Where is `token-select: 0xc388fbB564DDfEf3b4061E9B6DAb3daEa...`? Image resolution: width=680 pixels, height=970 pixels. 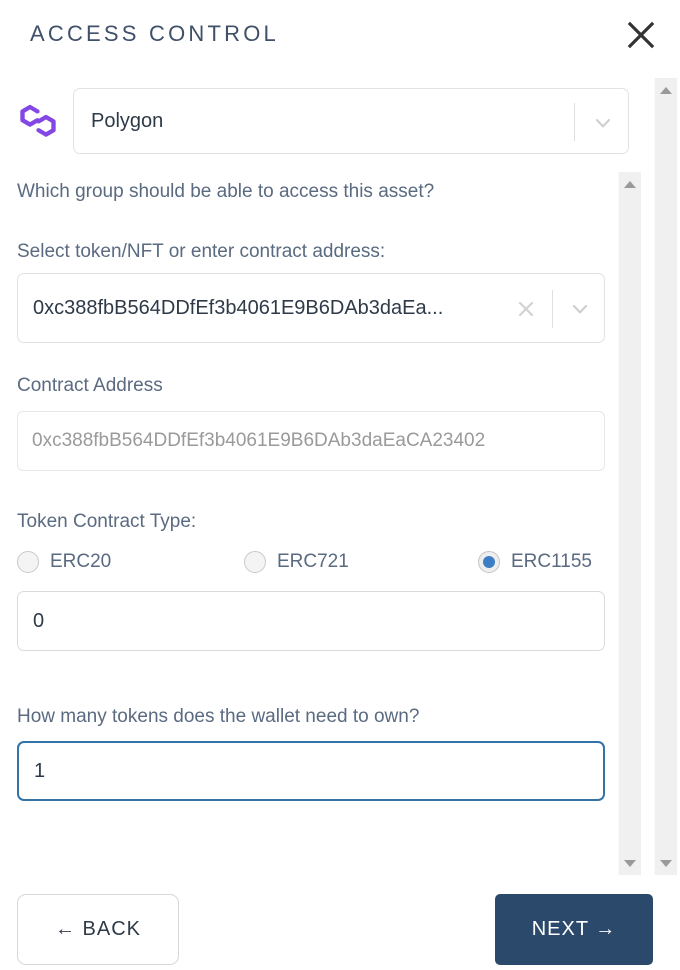
token-select: 0xc388fbB564DDfEf3b4061E9B6DAb3daEa... is located at coordinates (311, 308).